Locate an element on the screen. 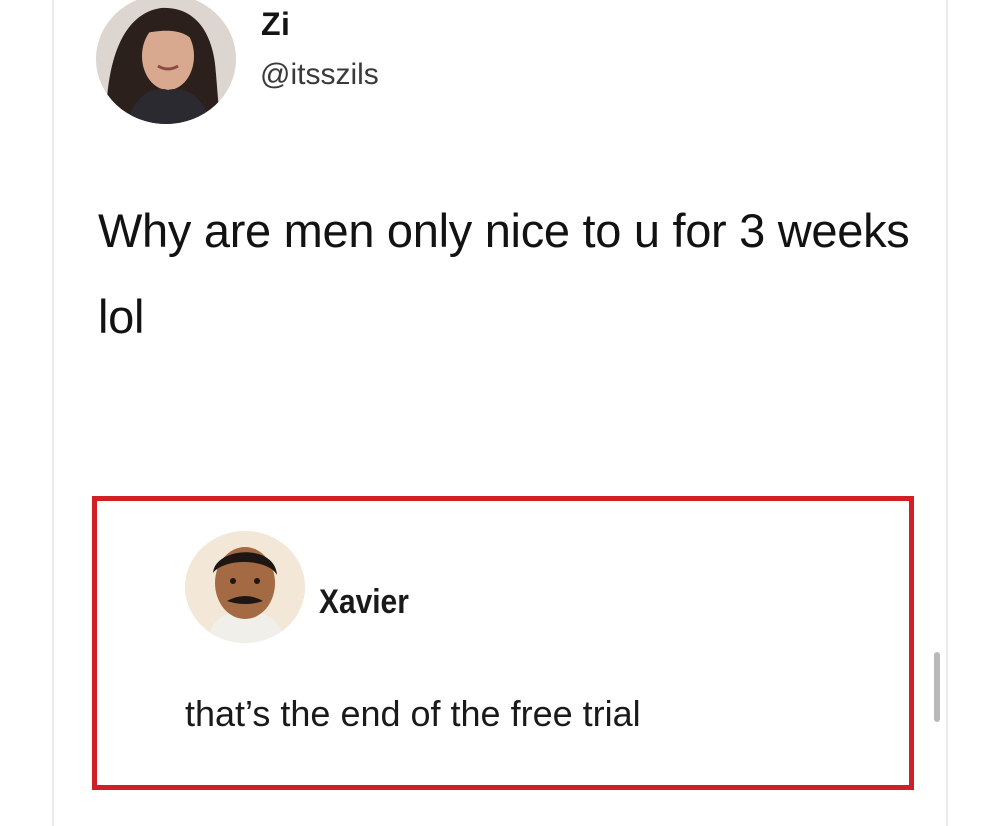  card-left-edge is located at coordinates (53, 413).